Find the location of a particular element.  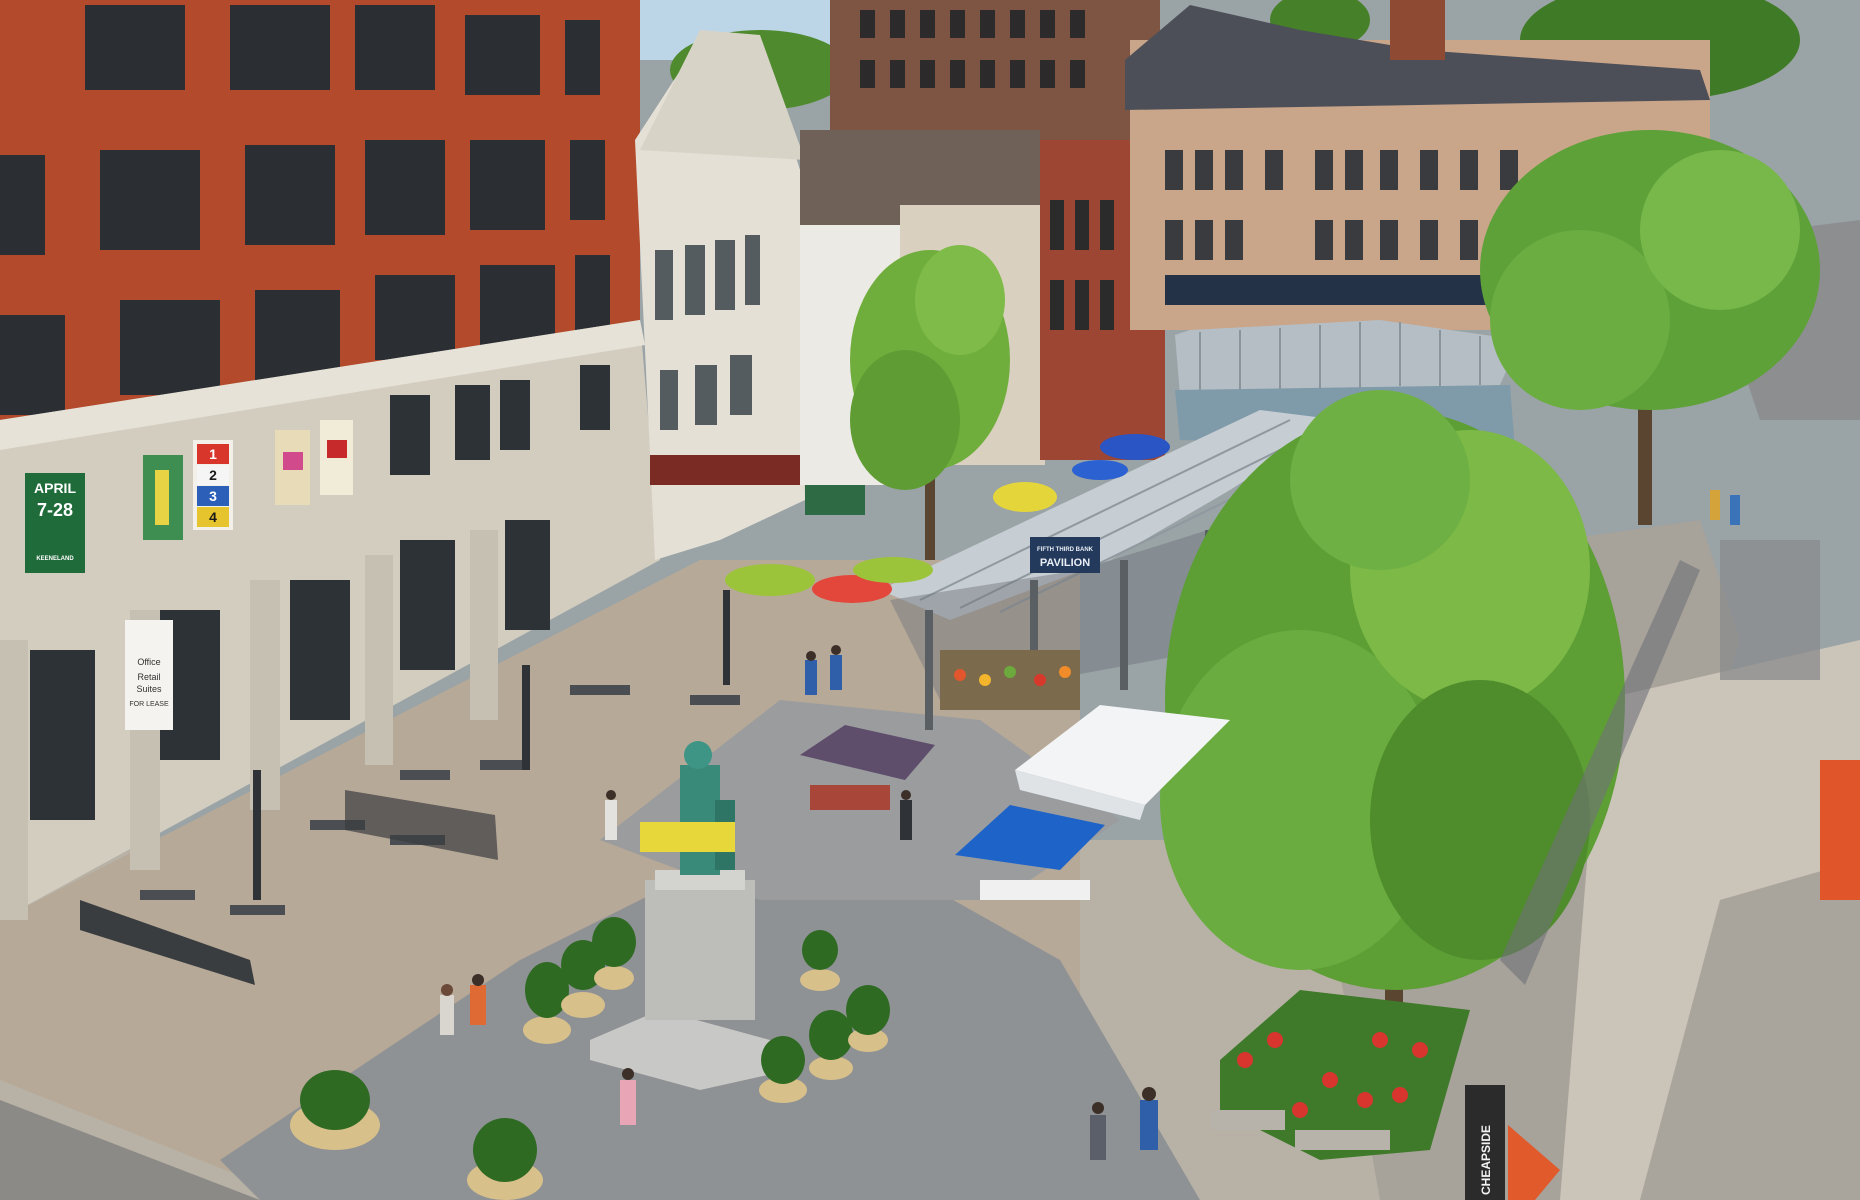

race-number-3: 3 is located at coordinates (213, 496).